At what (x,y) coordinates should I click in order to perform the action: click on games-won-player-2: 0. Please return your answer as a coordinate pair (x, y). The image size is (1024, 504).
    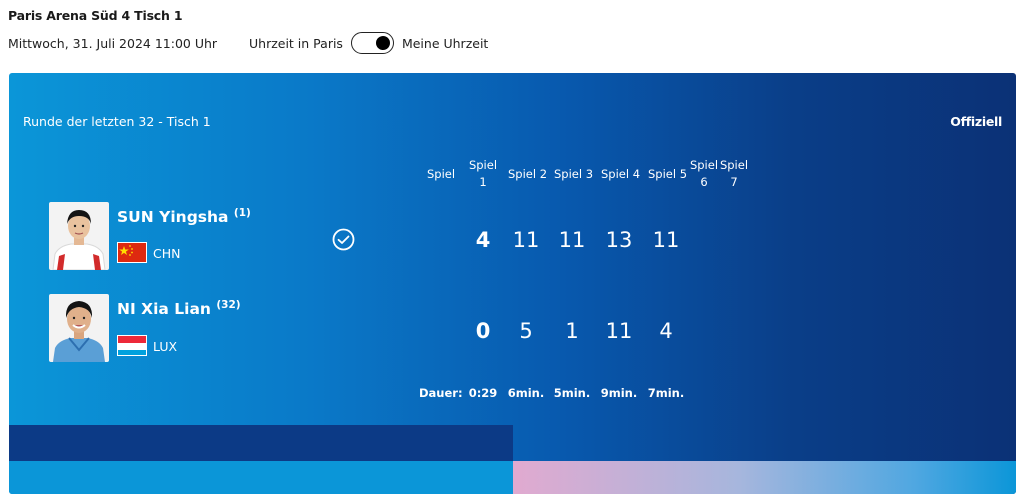
    Looking at the image, I should click on (483, 331).